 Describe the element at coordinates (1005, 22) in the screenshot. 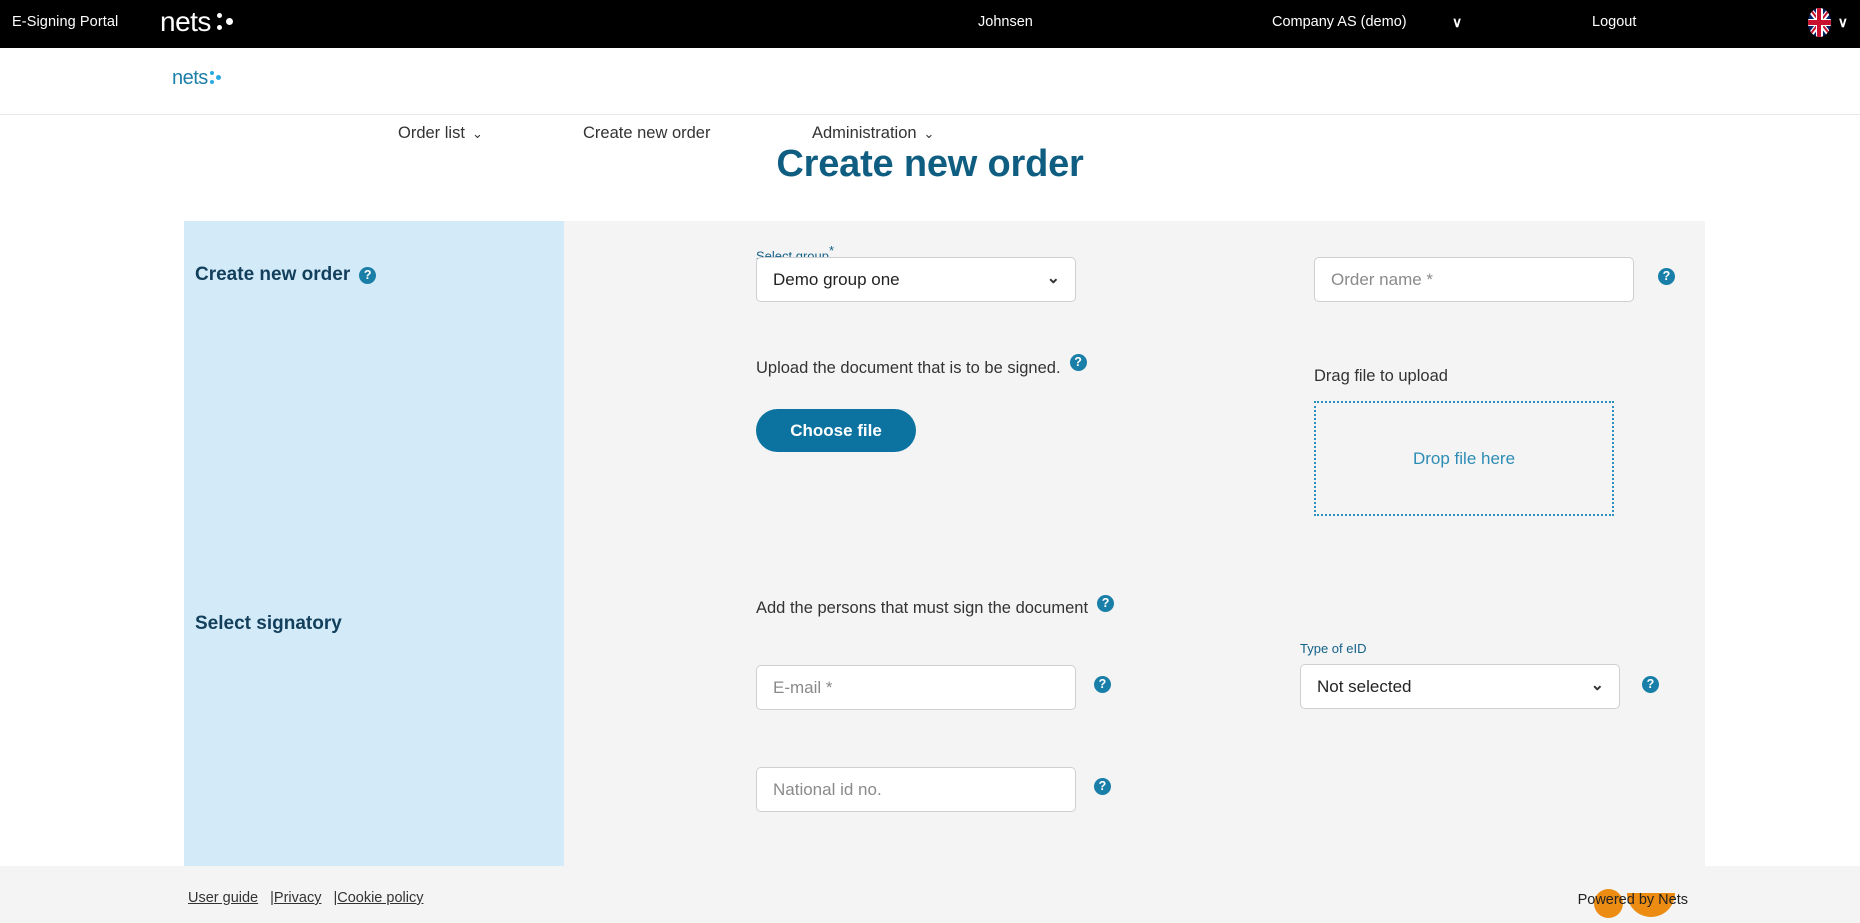

I see `user-name: Johnsen` at that location.